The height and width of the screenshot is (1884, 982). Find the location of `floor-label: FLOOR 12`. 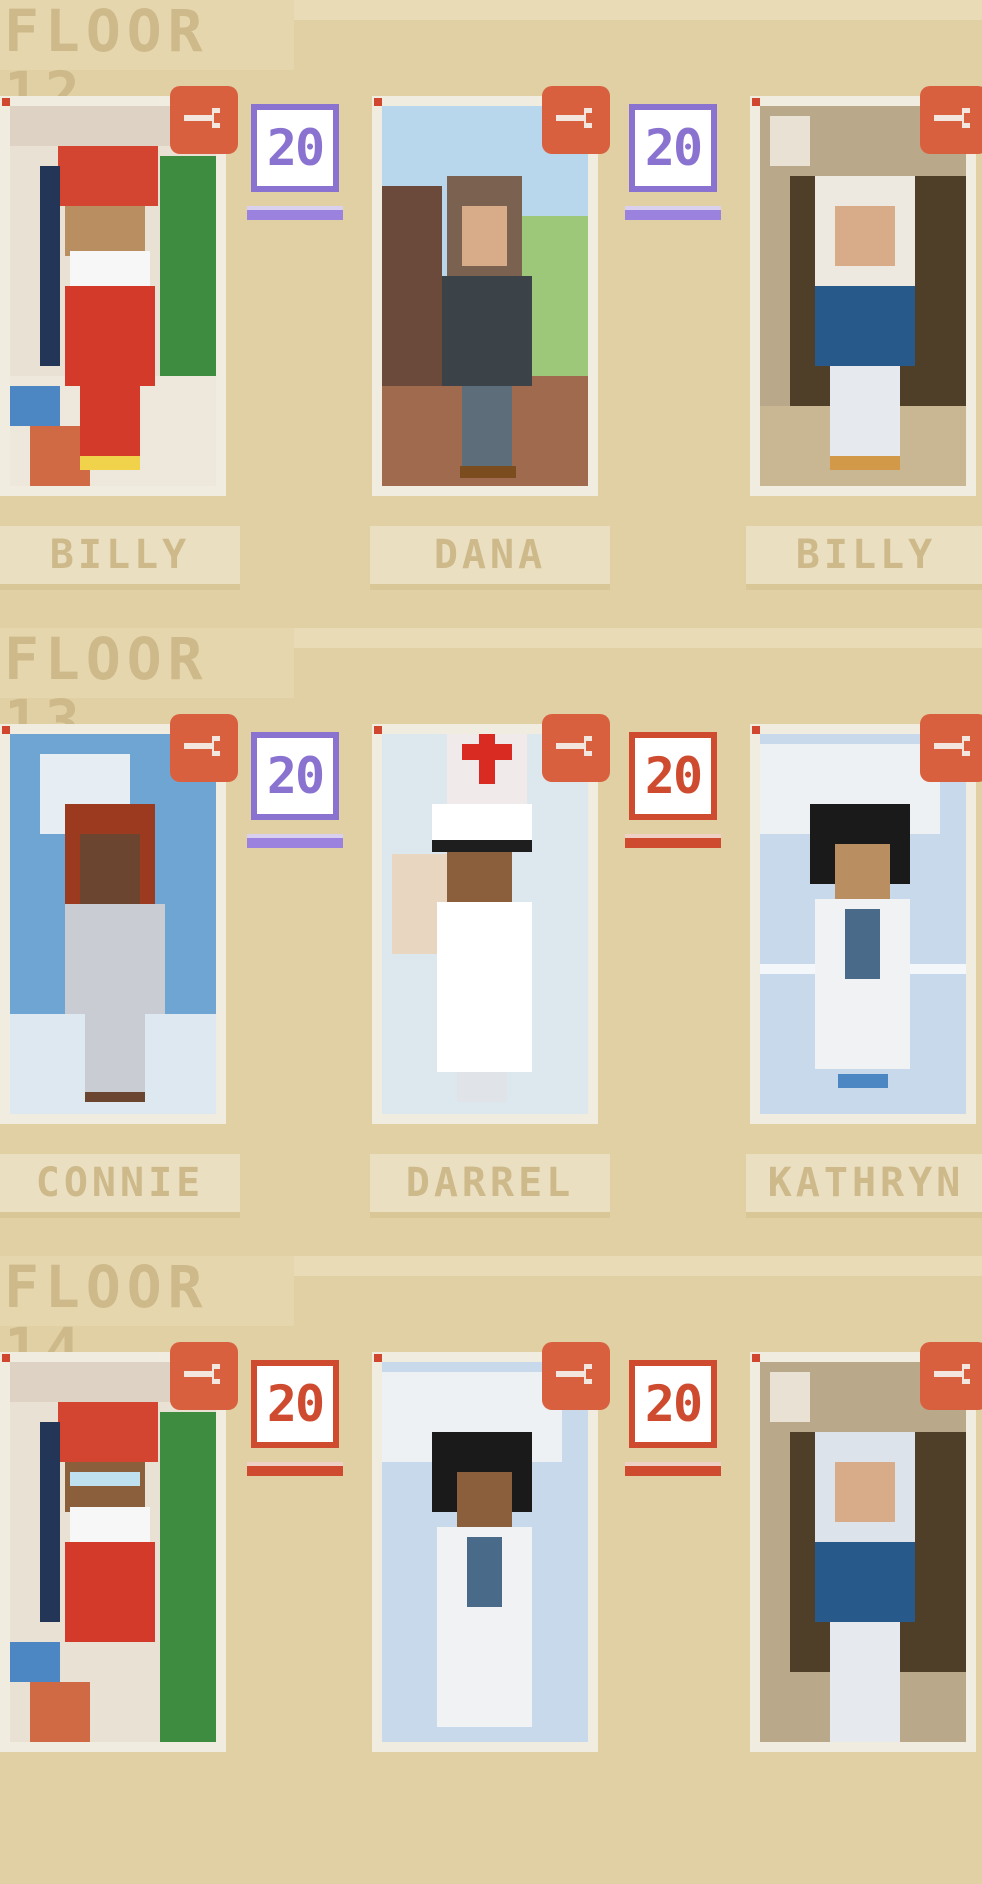

floor-label: FLOOR 12 is located at coordinates (147, 62).